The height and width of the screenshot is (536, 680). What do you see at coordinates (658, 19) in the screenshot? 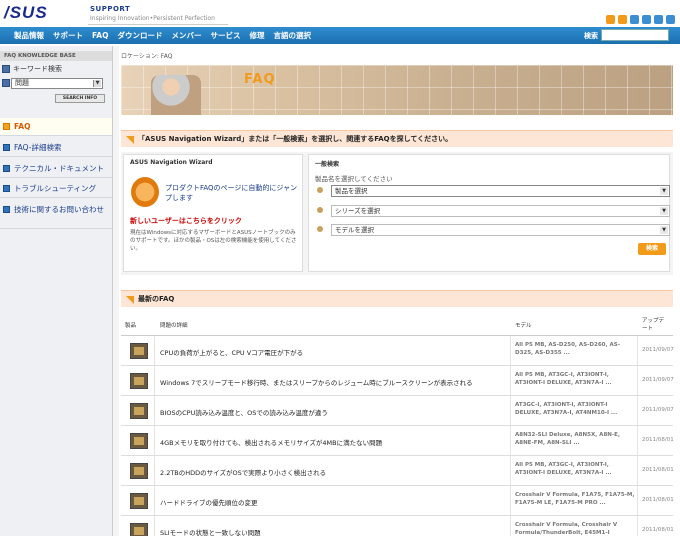
I see `mail-icon` at bounding box center [658, 19].